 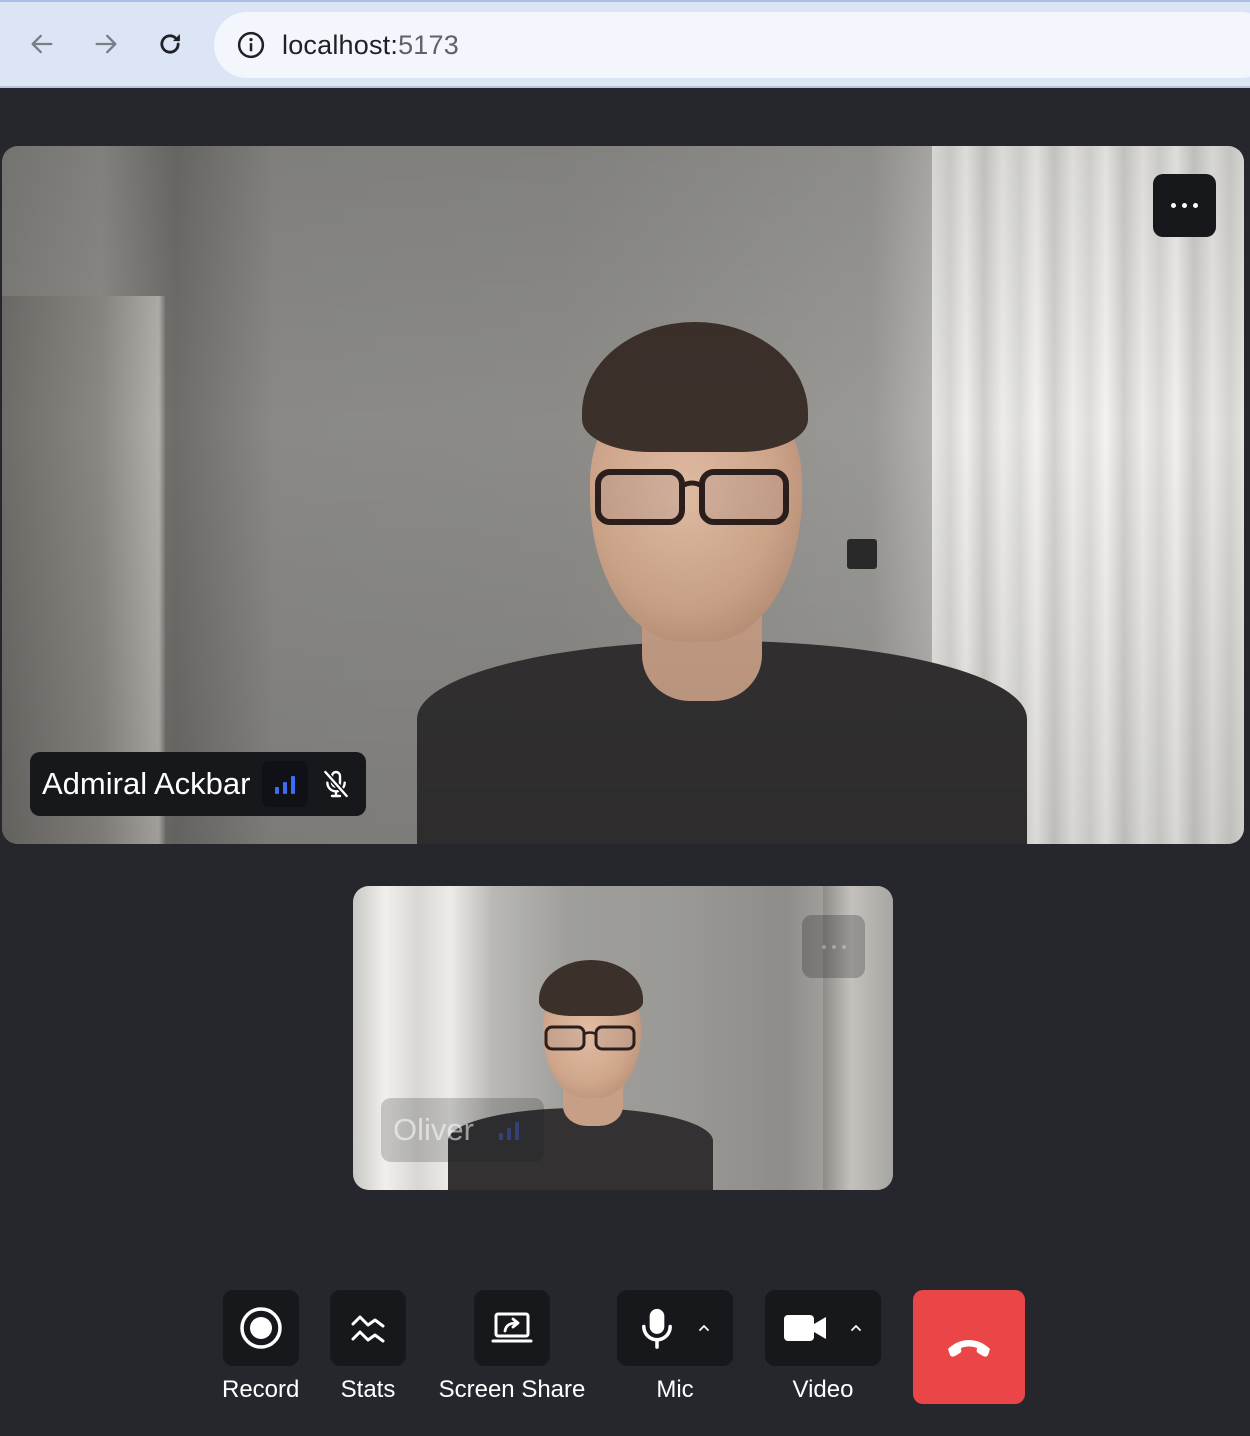 What do you see at coordinates (251, 45) in the screenshot?
I see `info-icon` at bounding box center [251, 45].